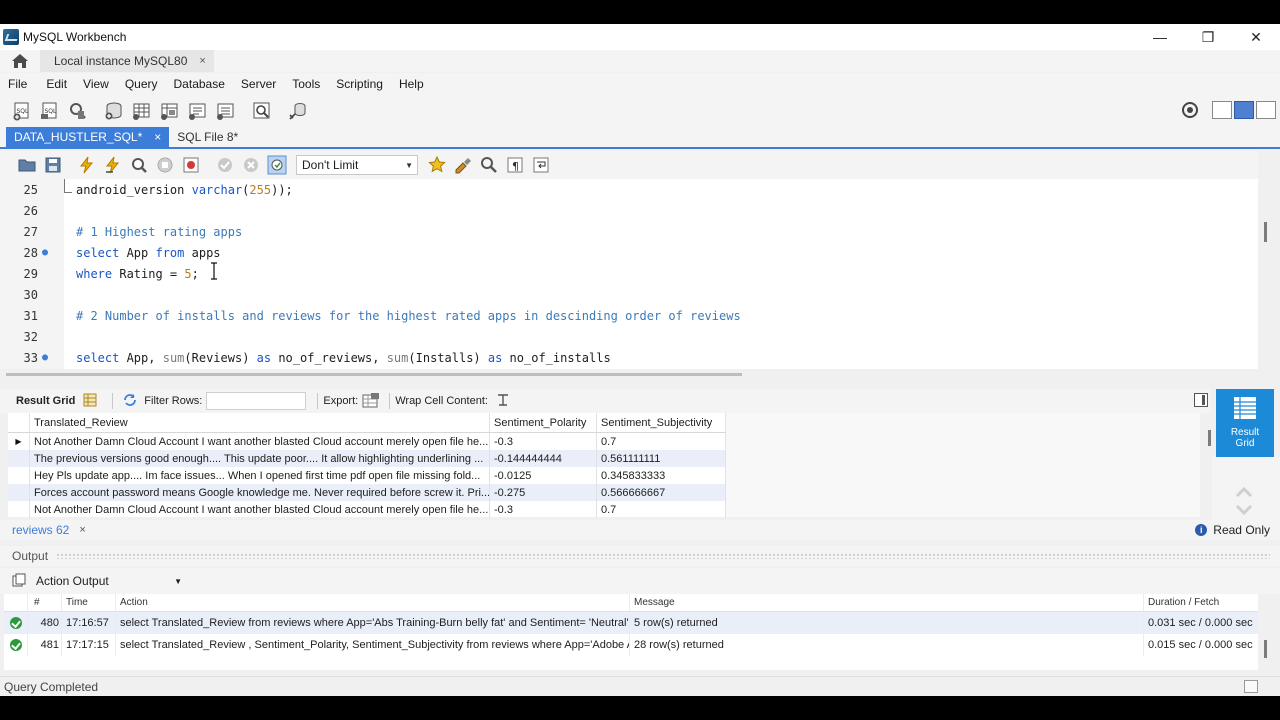  What do you see at coordinates (53, 165) in the screenshot?
I see `save-icon` at bounding box center [53, 165].